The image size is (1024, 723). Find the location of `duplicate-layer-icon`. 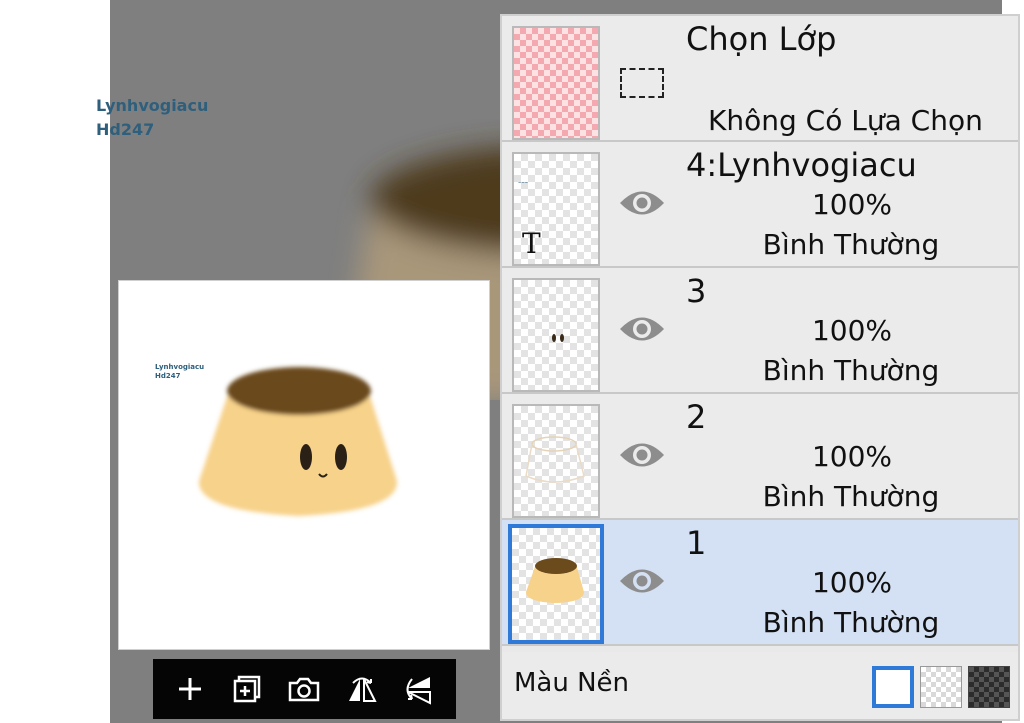

duplicate-layer-icon is located at coordinates (247, 689).